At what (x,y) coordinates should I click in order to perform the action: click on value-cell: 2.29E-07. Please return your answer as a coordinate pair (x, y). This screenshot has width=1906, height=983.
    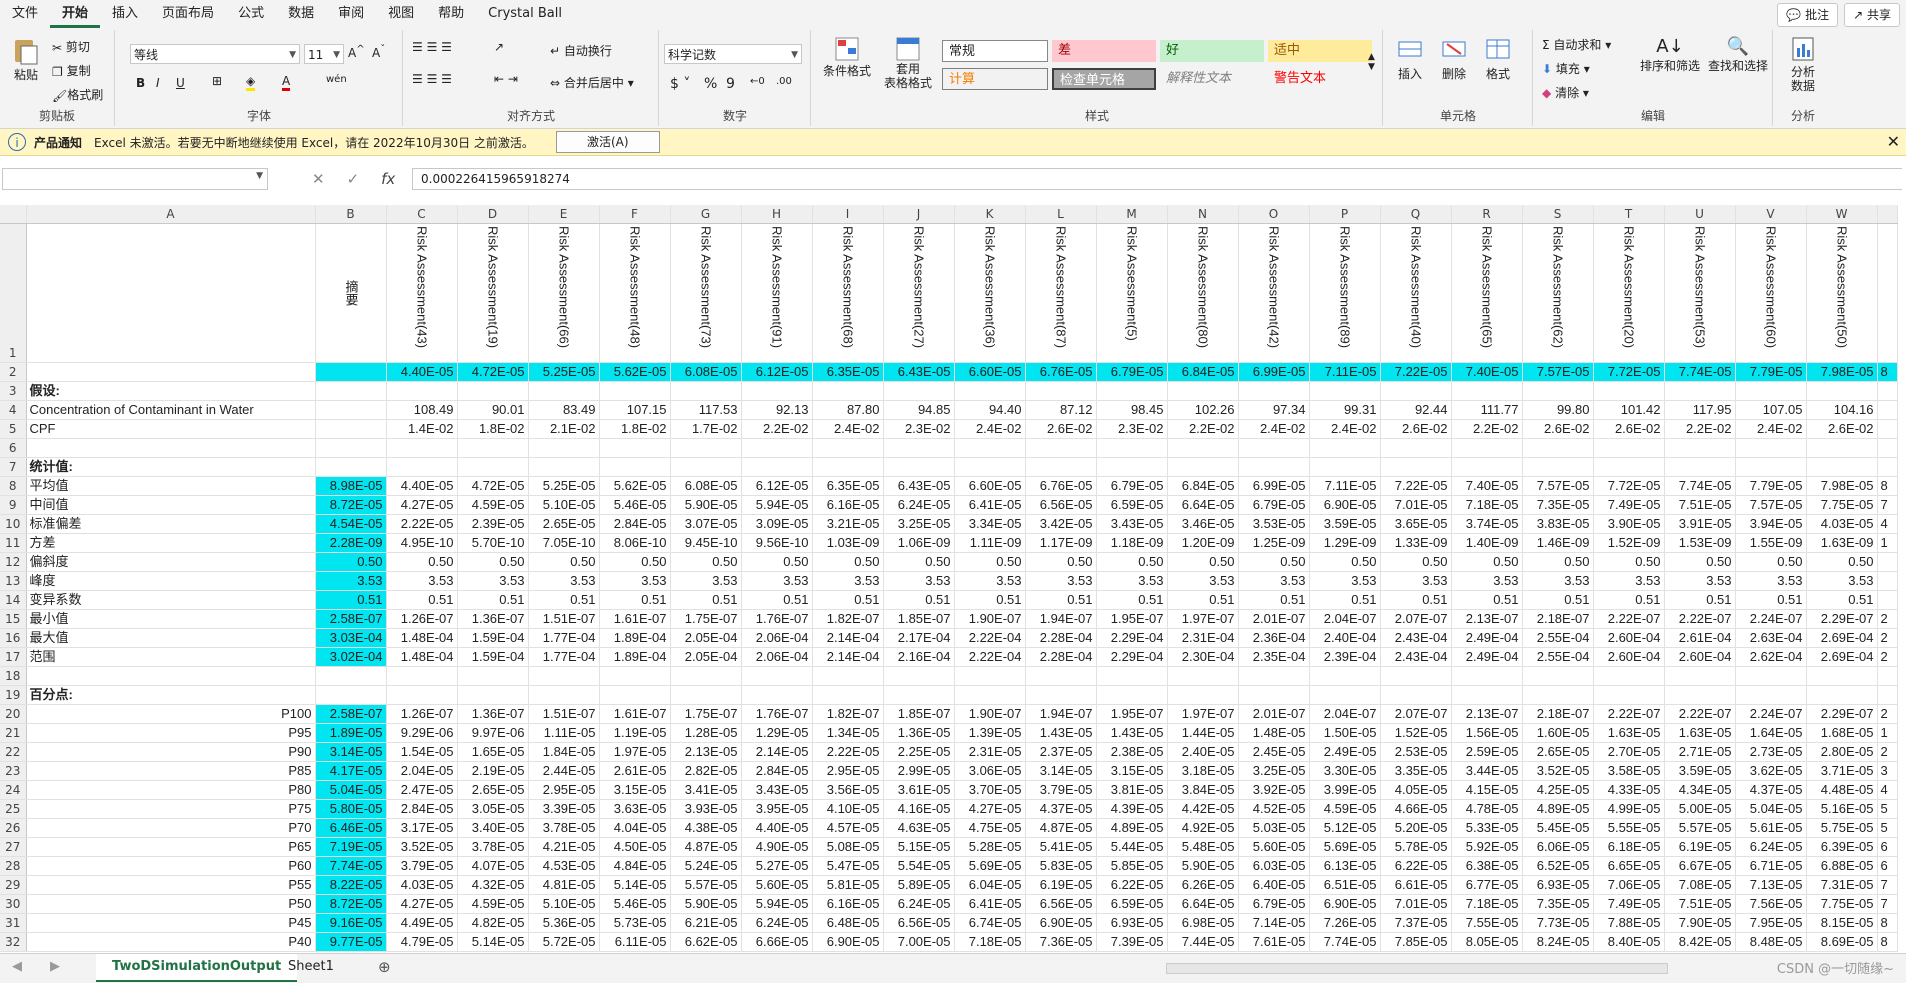
    Looking at the image, I should click on (1842, 619).